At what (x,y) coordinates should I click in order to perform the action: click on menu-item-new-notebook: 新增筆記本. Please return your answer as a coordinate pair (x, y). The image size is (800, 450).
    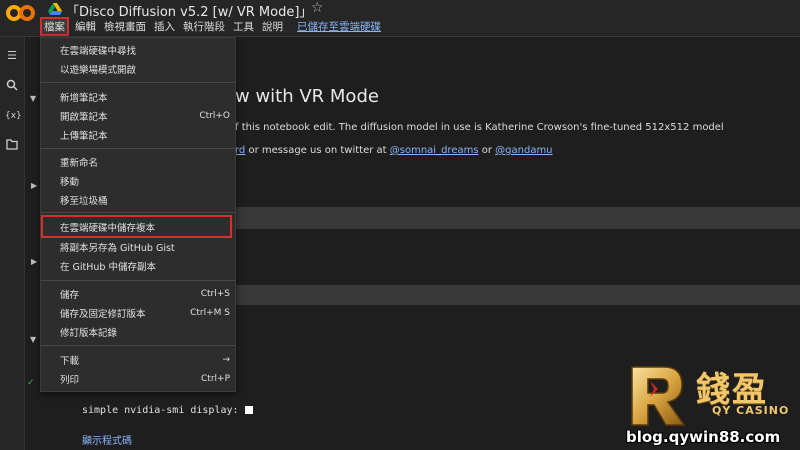
    Looking at the image, I should click on (146, 97).